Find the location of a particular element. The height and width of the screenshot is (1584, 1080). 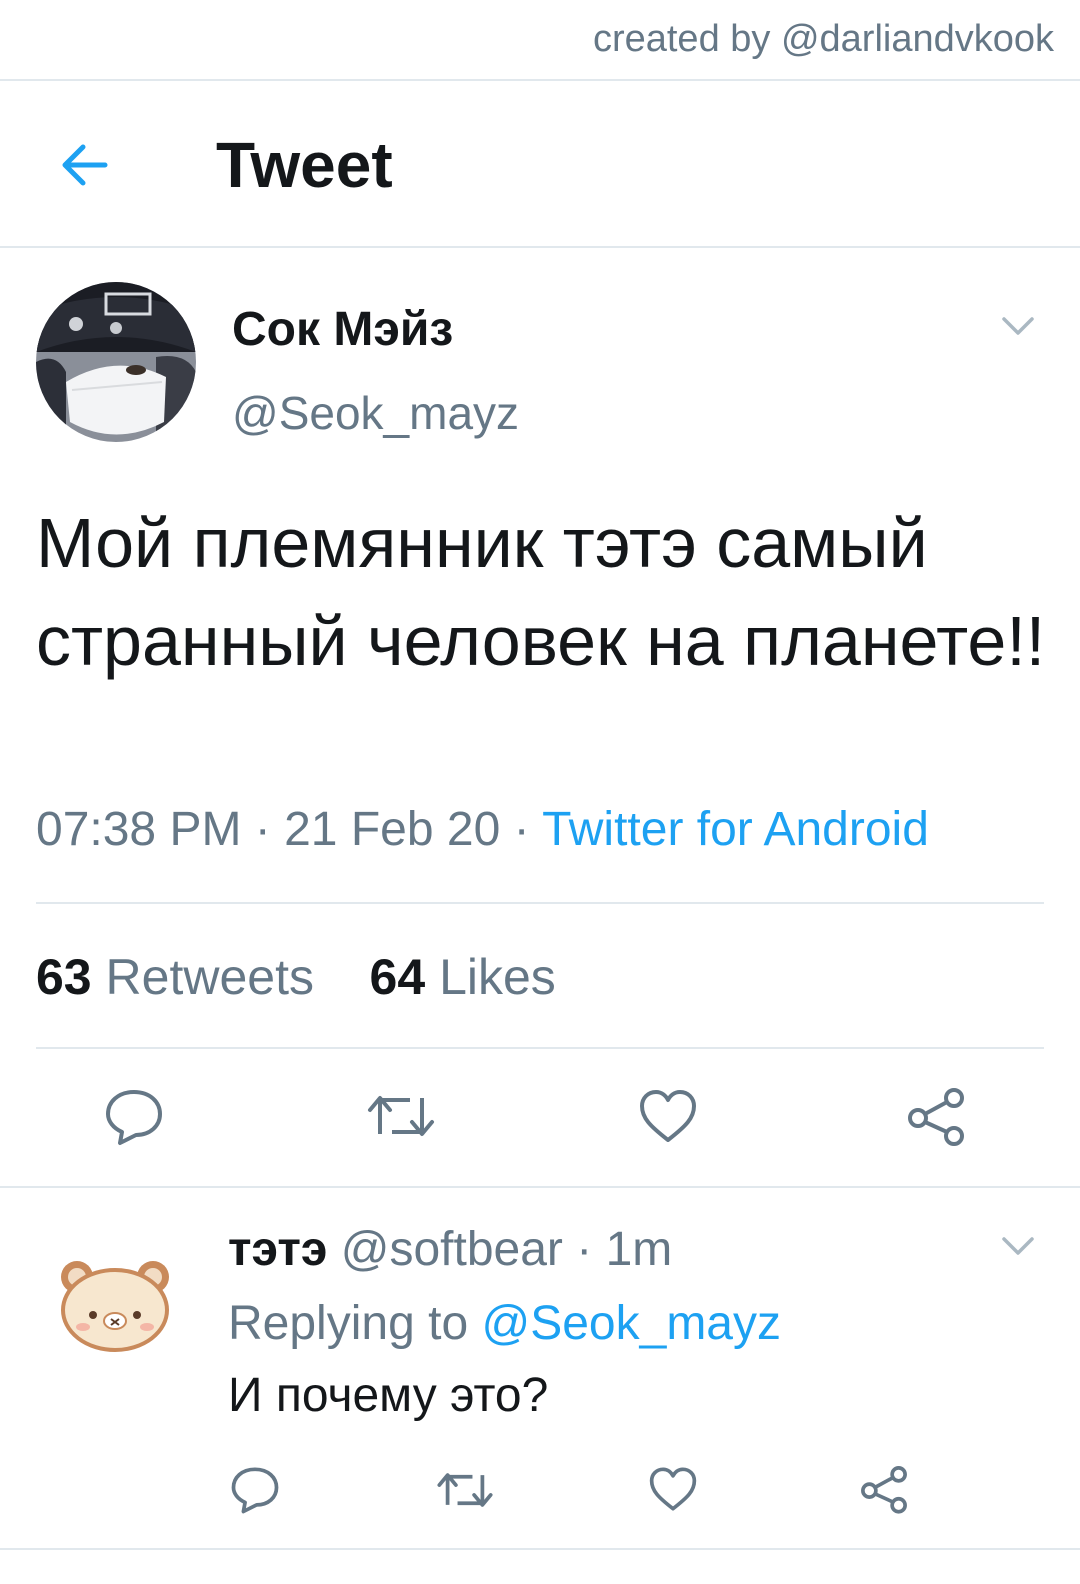

tweet-source-link: Twitter for Android is located at coordinates (735, 829).